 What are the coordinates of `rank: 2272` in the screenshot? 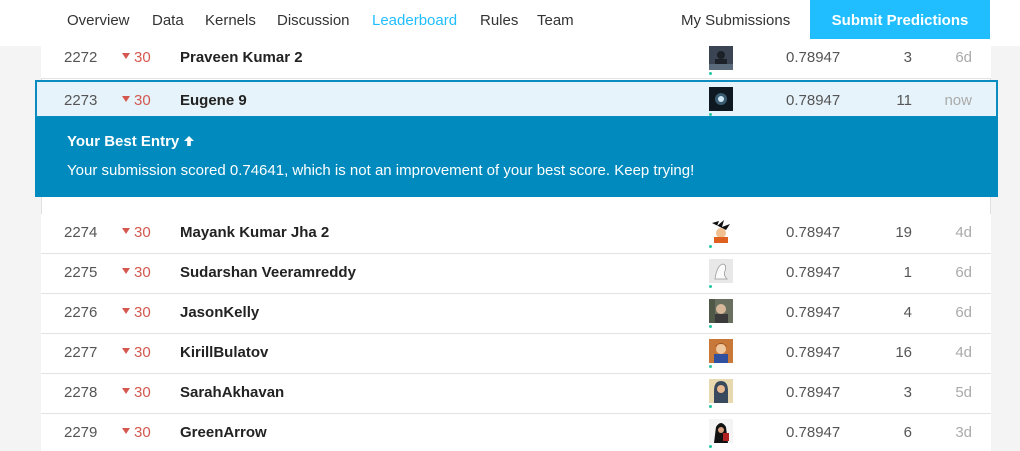 It's located at (81, 57).